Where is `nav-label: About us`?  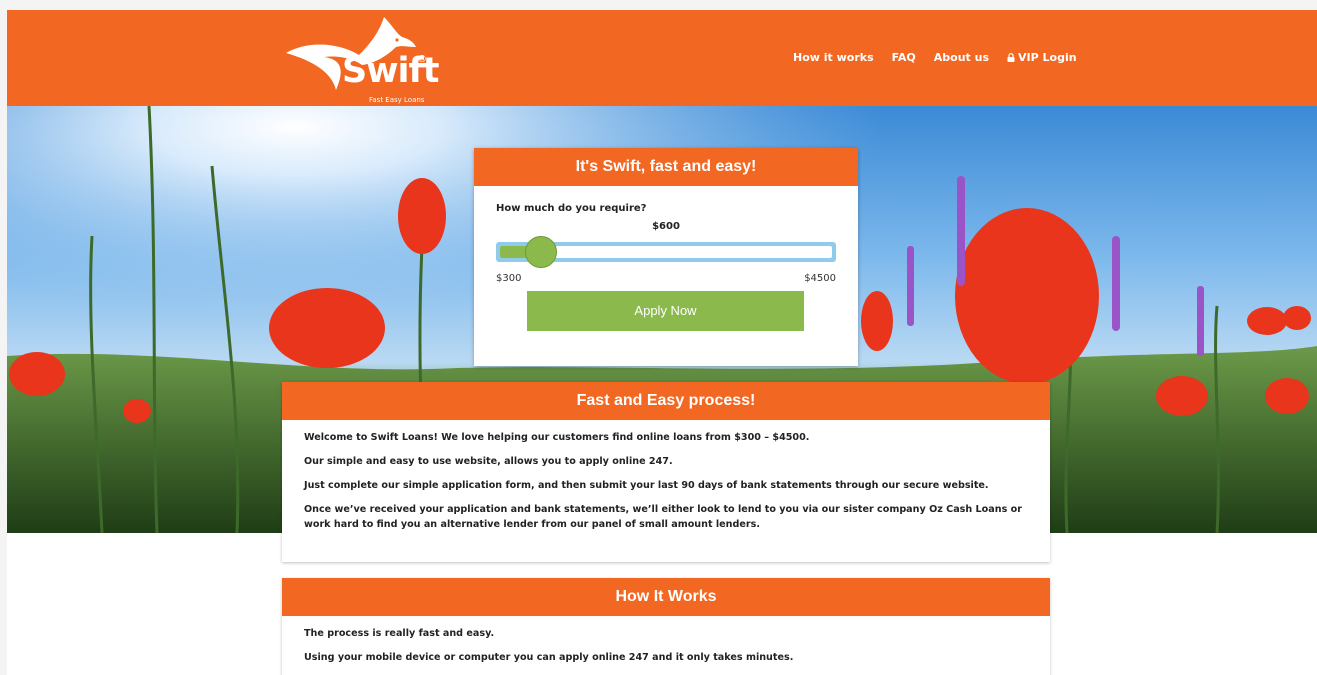
nav-label: About us is located at coordinates (961, 57).